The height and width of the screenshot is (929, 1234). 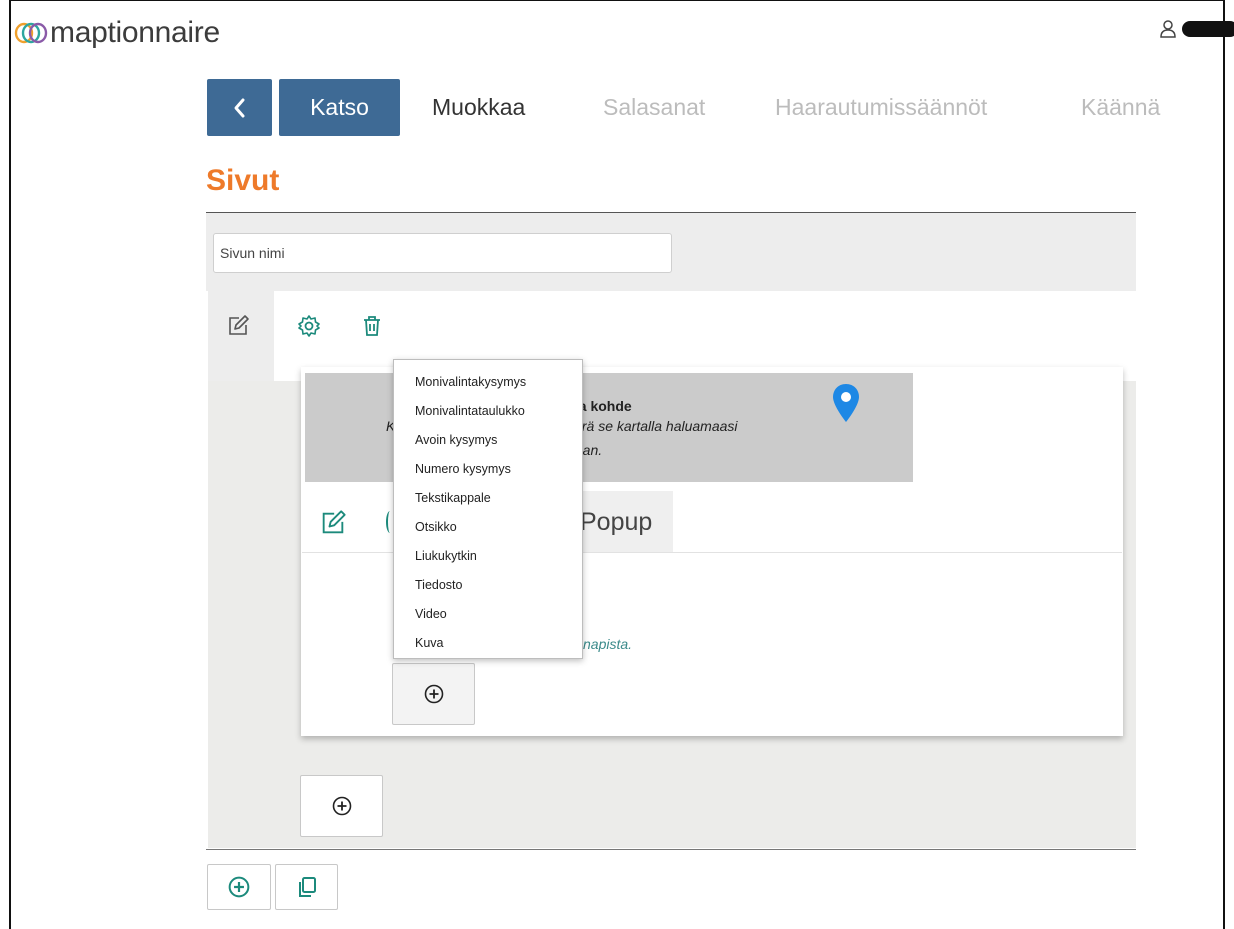 What do you see at coordinates (488, 440) in the screenshot?
I see `menu-item-avoin-kysymys: Avoin kysymys` at bounding box center [488, 440].